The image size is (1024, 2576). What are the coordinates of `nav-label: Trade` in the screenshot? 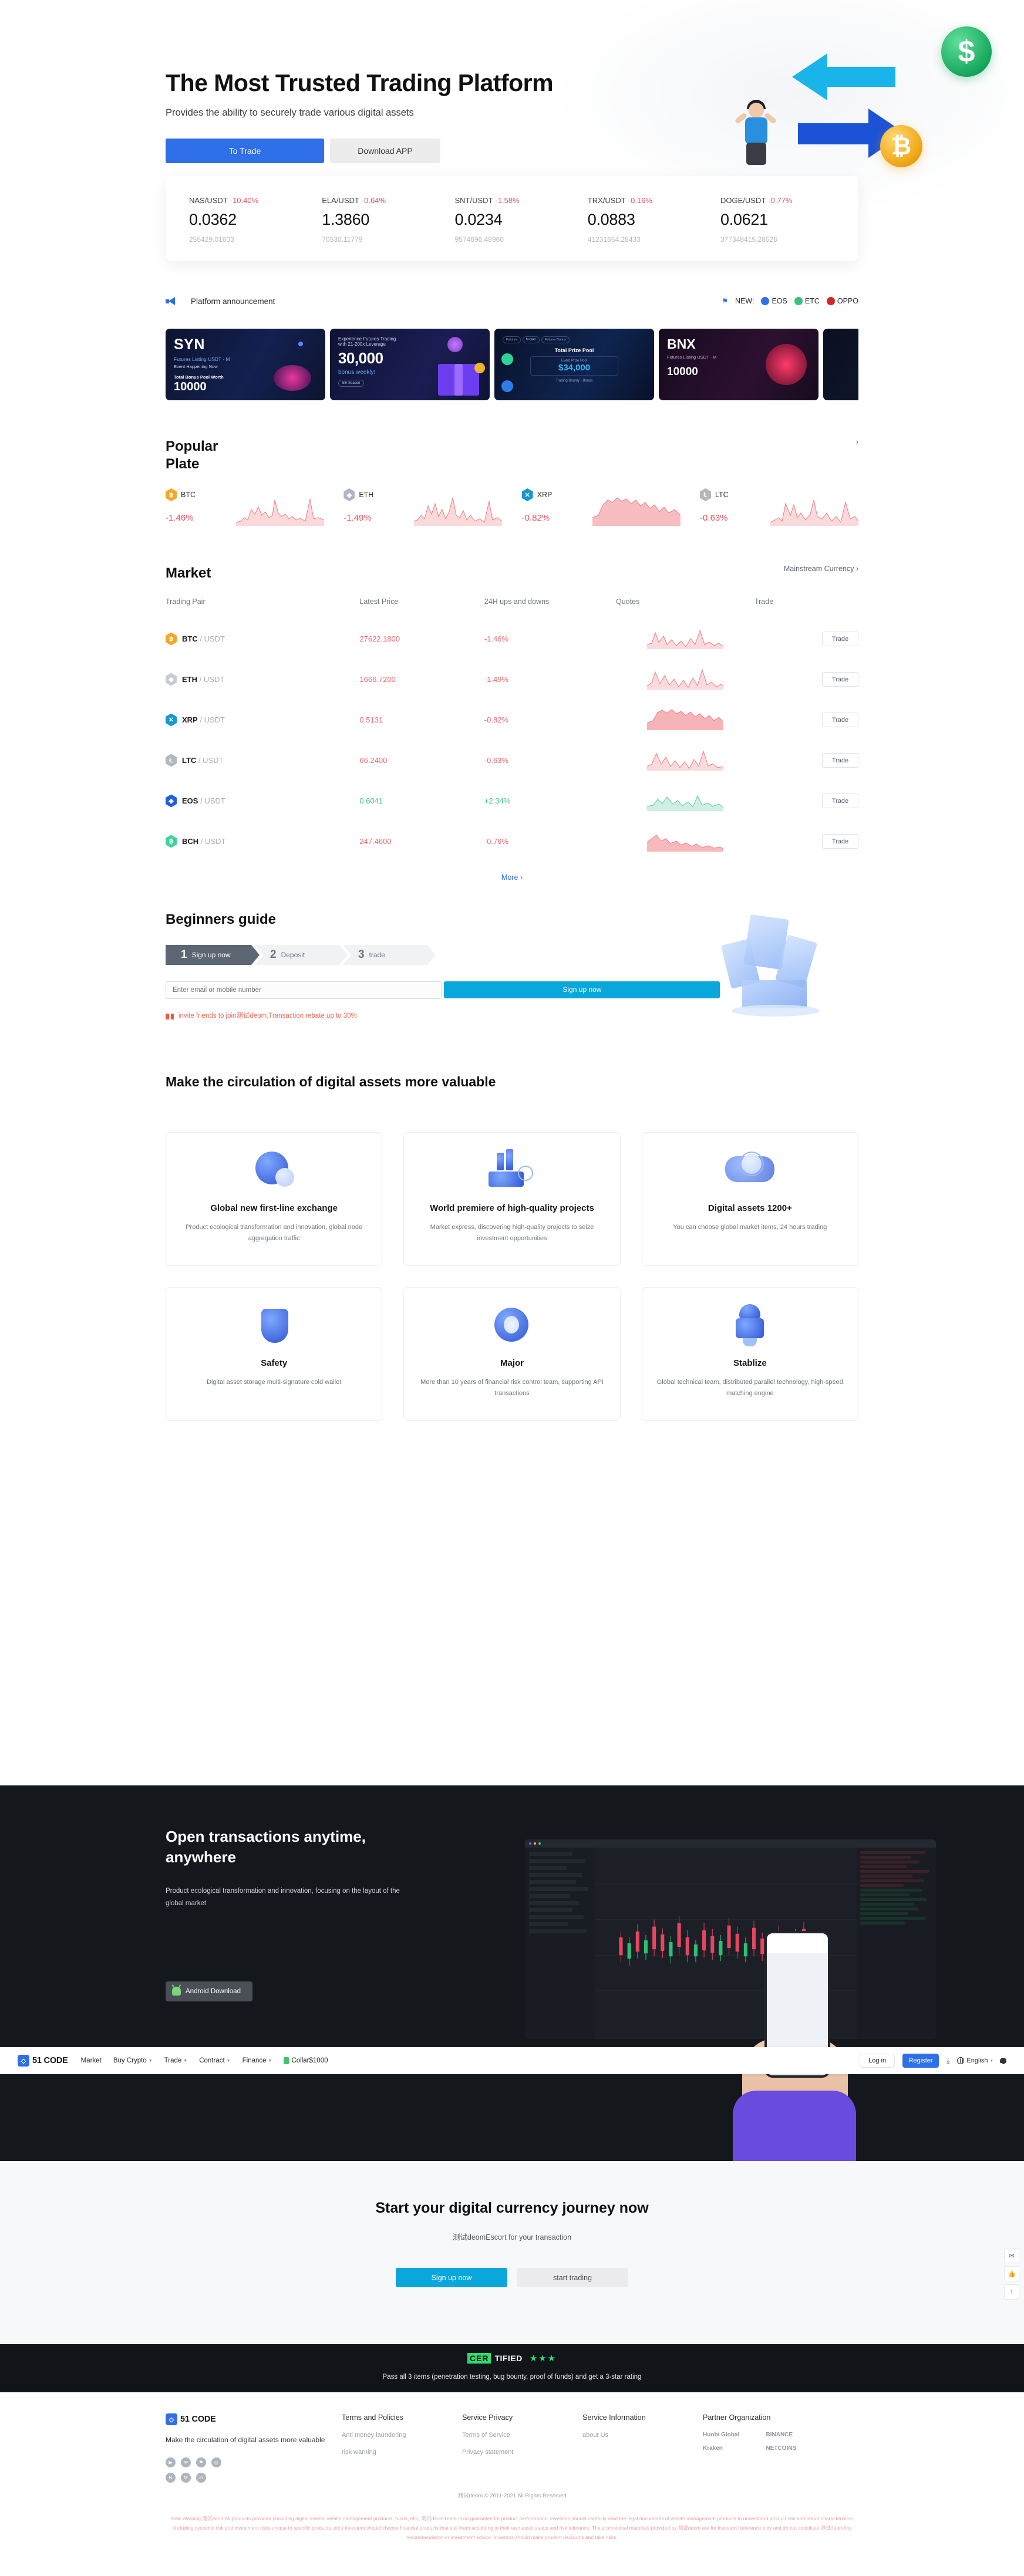 It's located at (173, 2060).